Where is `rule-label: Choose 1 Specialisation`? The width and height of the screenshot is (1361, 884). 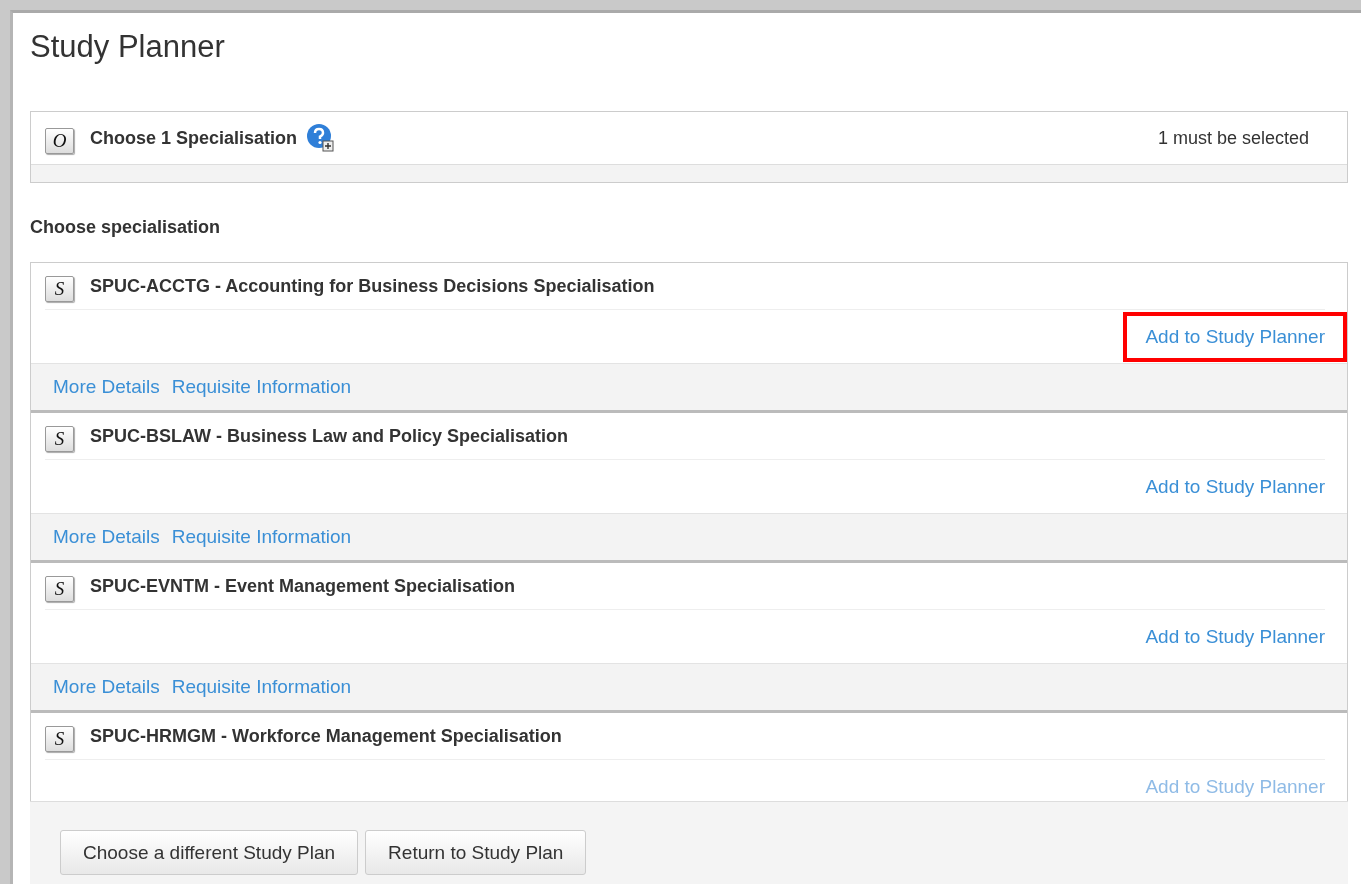 rule-label: Choose 1 Specialisation is located at coordinates (194, 138).